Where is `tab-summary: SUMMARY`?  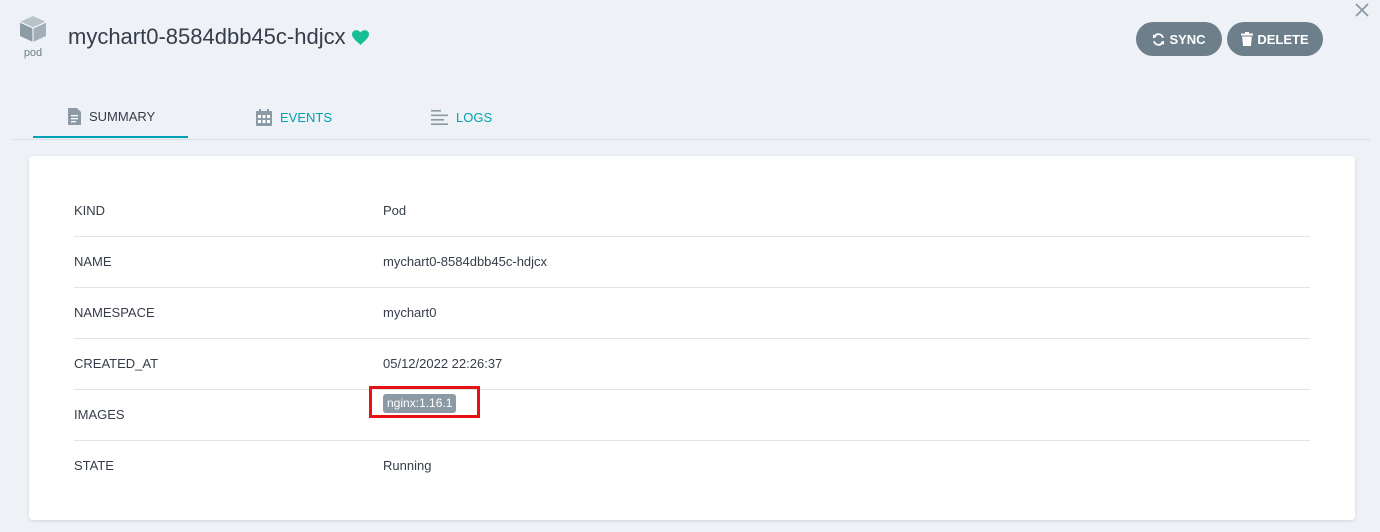 tab-summary: SUMMARY is located at coordinates (110, 117).